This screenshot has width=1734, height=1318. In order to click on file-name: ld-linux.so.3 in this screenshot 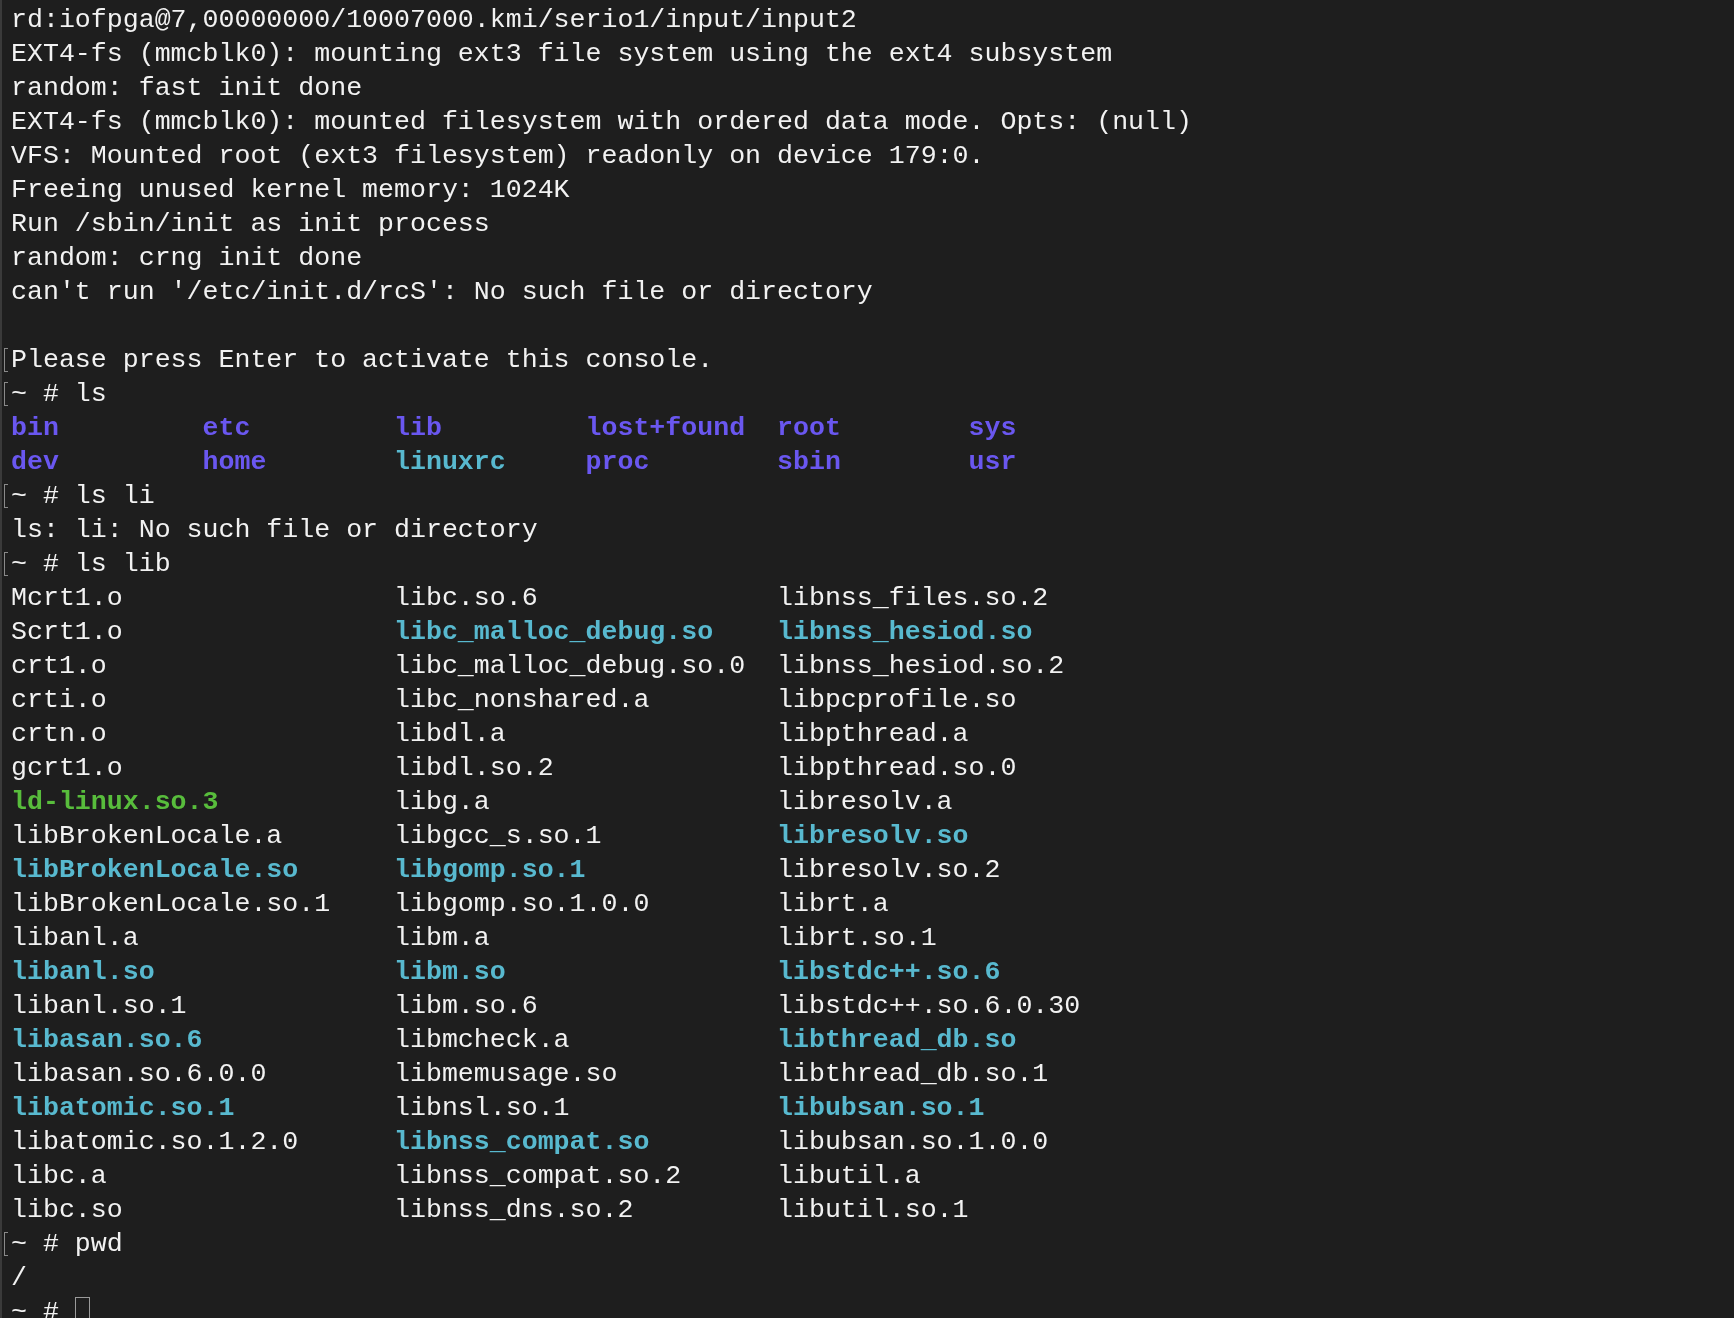, I will do `click(115, 802)`.